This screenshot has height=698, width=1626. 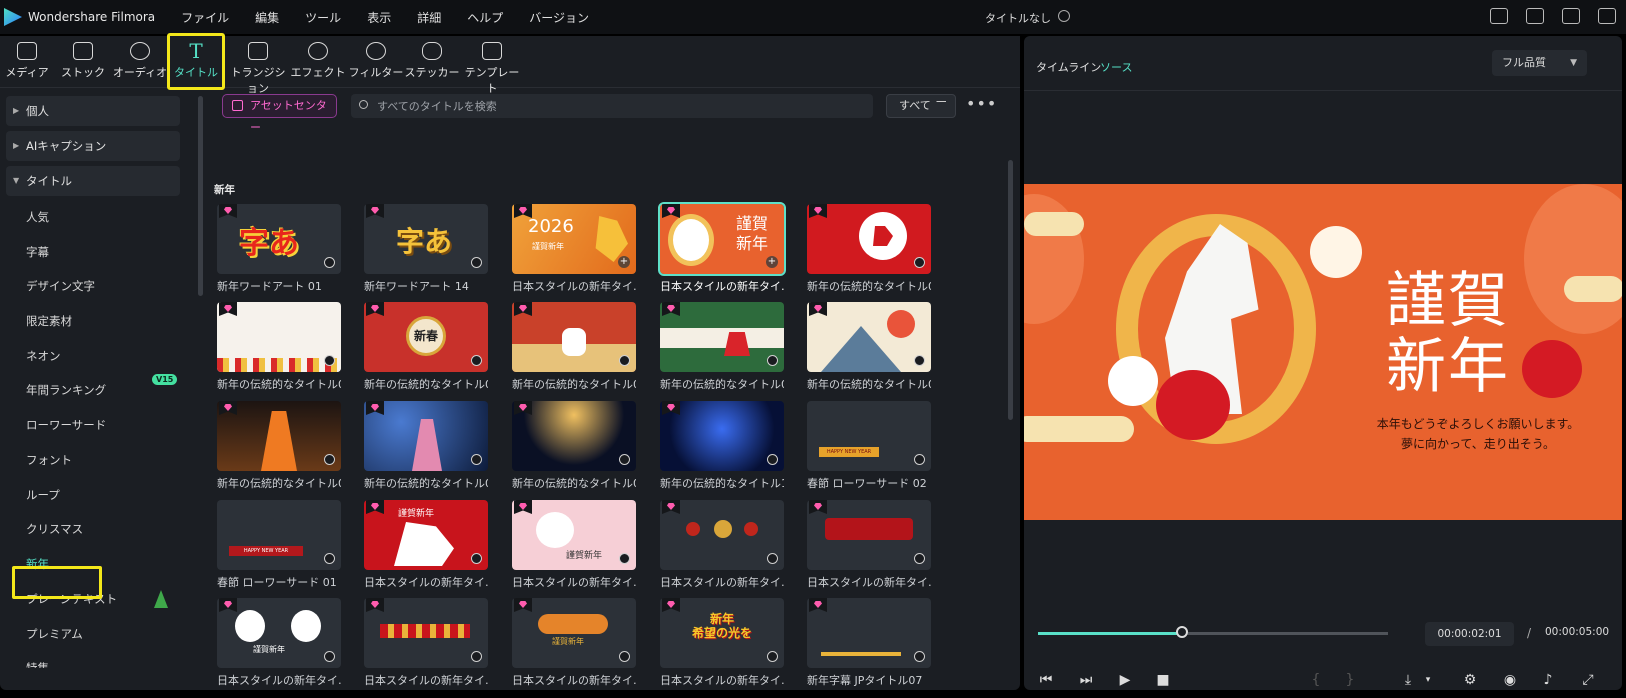 What do you see at coordinates (575, 347) in the screenshot?
I see `title-card: 新年の伝統的なタイトル04` at bounding box center [575, 347].